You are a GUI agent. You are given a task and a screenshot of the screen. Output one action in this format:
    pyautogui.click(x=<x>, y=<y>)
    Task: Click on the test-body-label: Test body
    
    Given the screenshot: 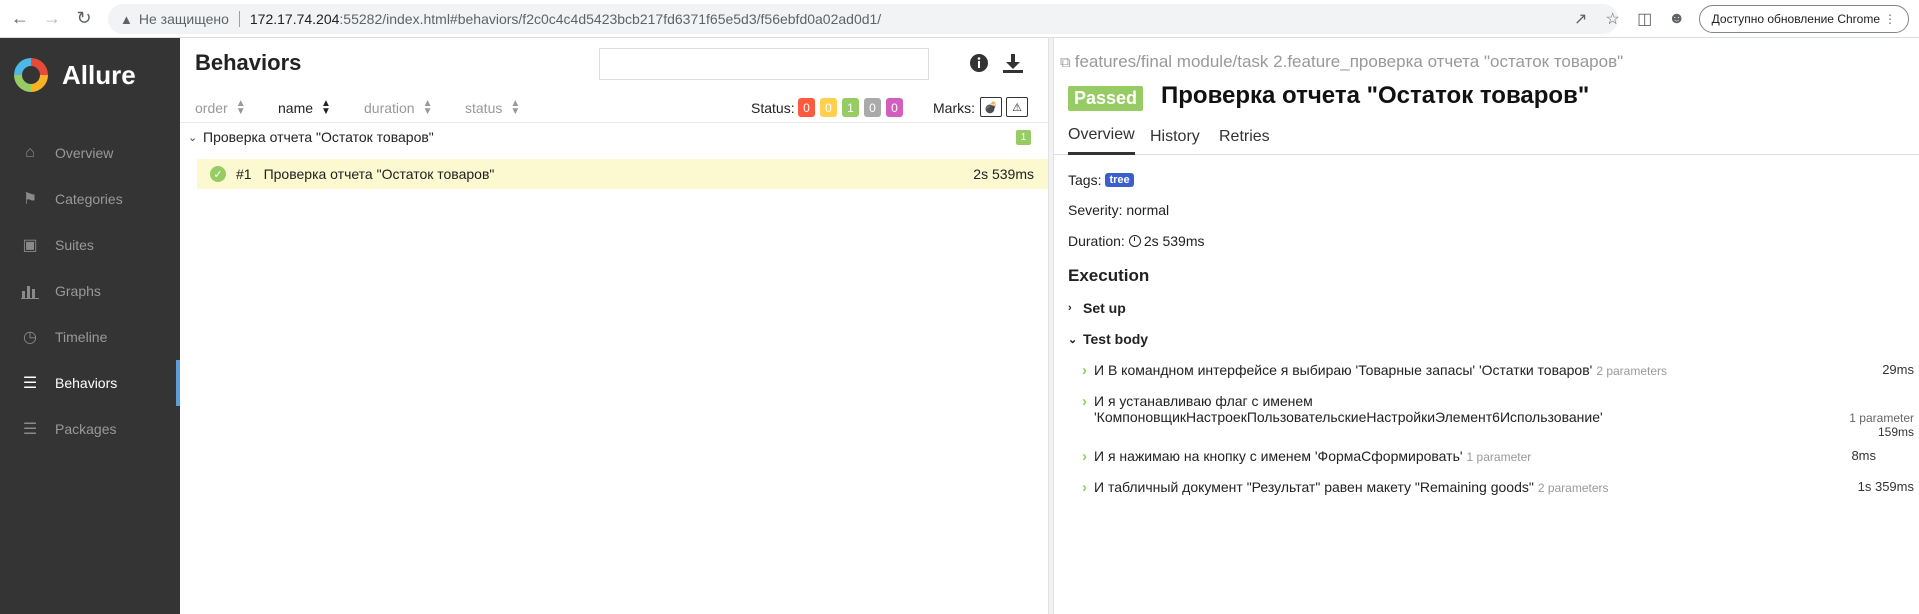 What is the action you would take?
    pyautogui.click(x=1116, y=339)
    